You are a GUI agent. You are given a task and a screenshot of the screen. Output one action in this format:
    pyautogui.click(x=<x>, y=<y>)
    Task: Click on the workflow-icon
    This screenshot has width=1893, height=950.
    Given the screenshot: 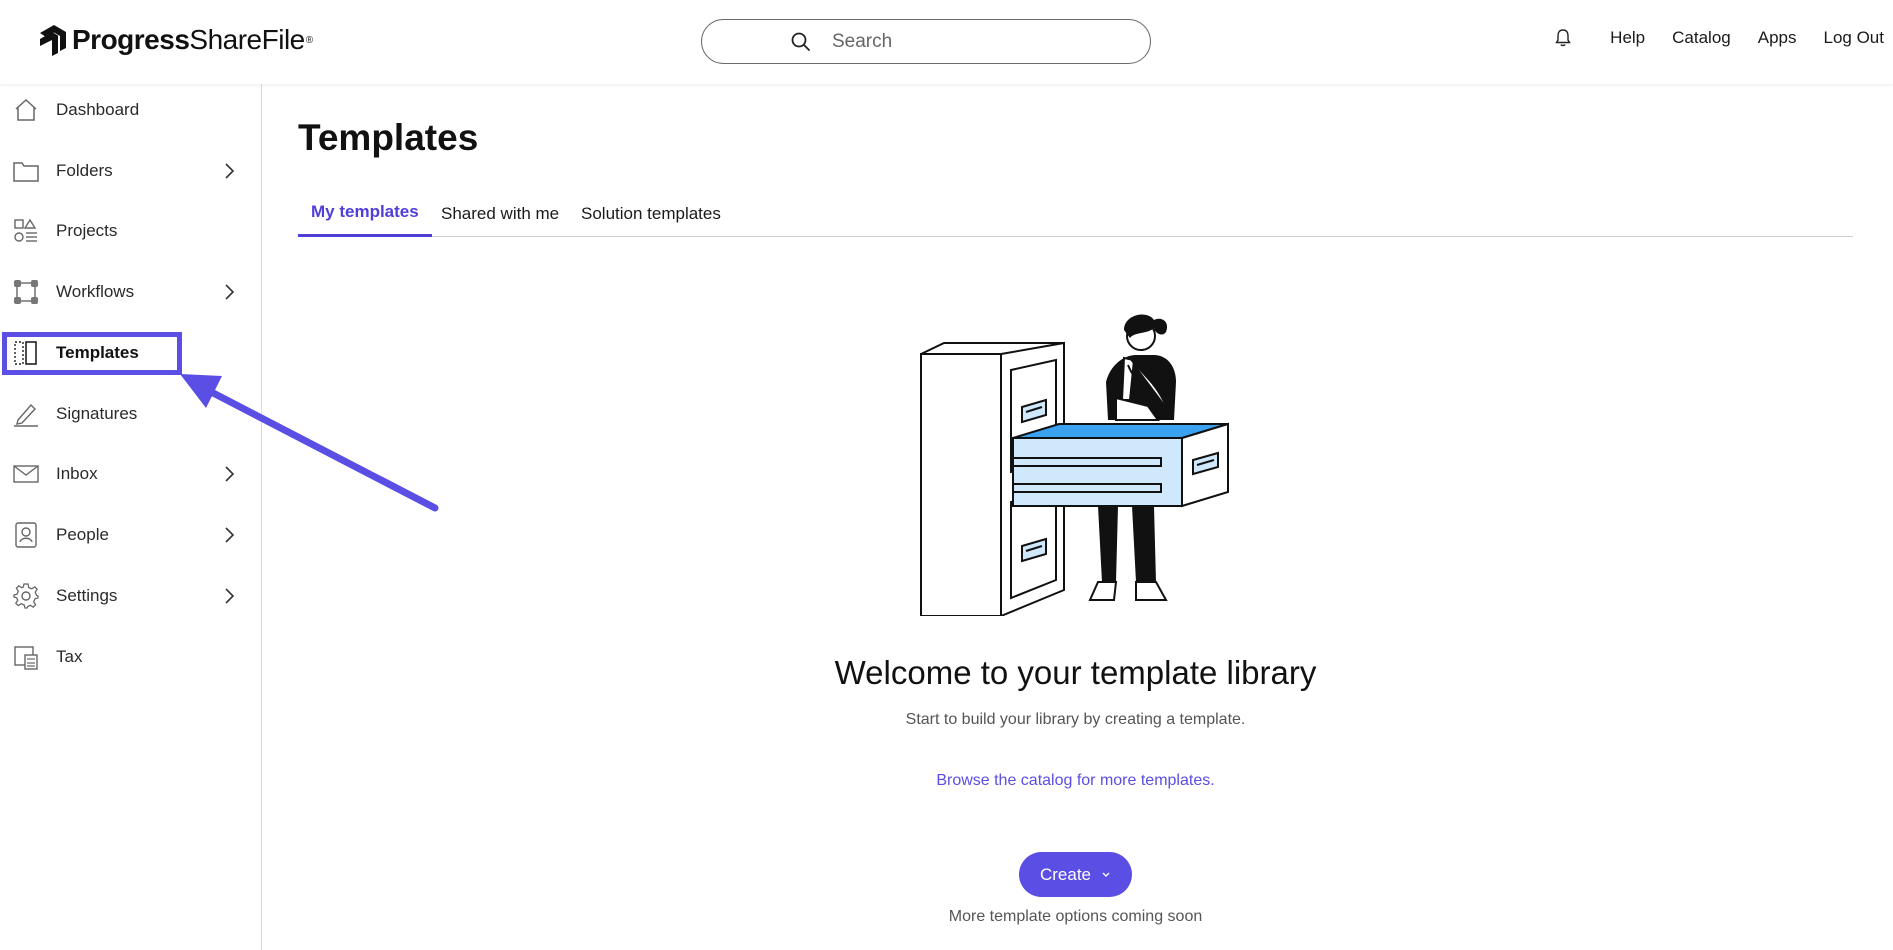 What is the action you would take?
    pyautogui.click(x=26, y=292)
    